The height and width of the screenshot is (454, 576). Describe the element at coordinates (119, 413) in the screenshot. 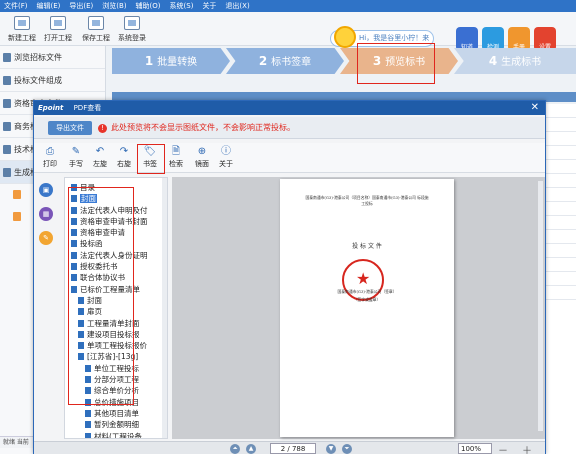

I see `outline-item: 其他项目清单` at that location.